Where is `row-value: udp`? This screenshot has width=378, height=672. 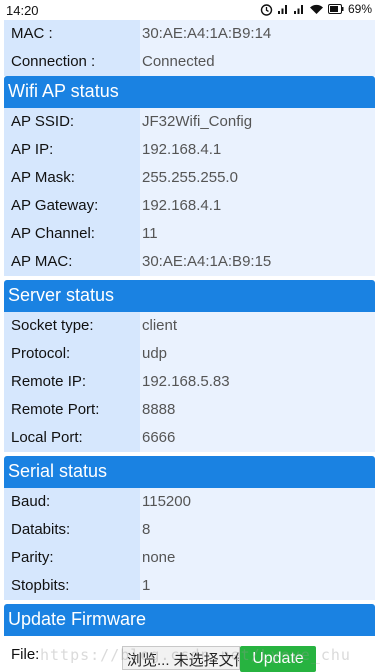
row-value: udp is located at coordinates (155, 353).